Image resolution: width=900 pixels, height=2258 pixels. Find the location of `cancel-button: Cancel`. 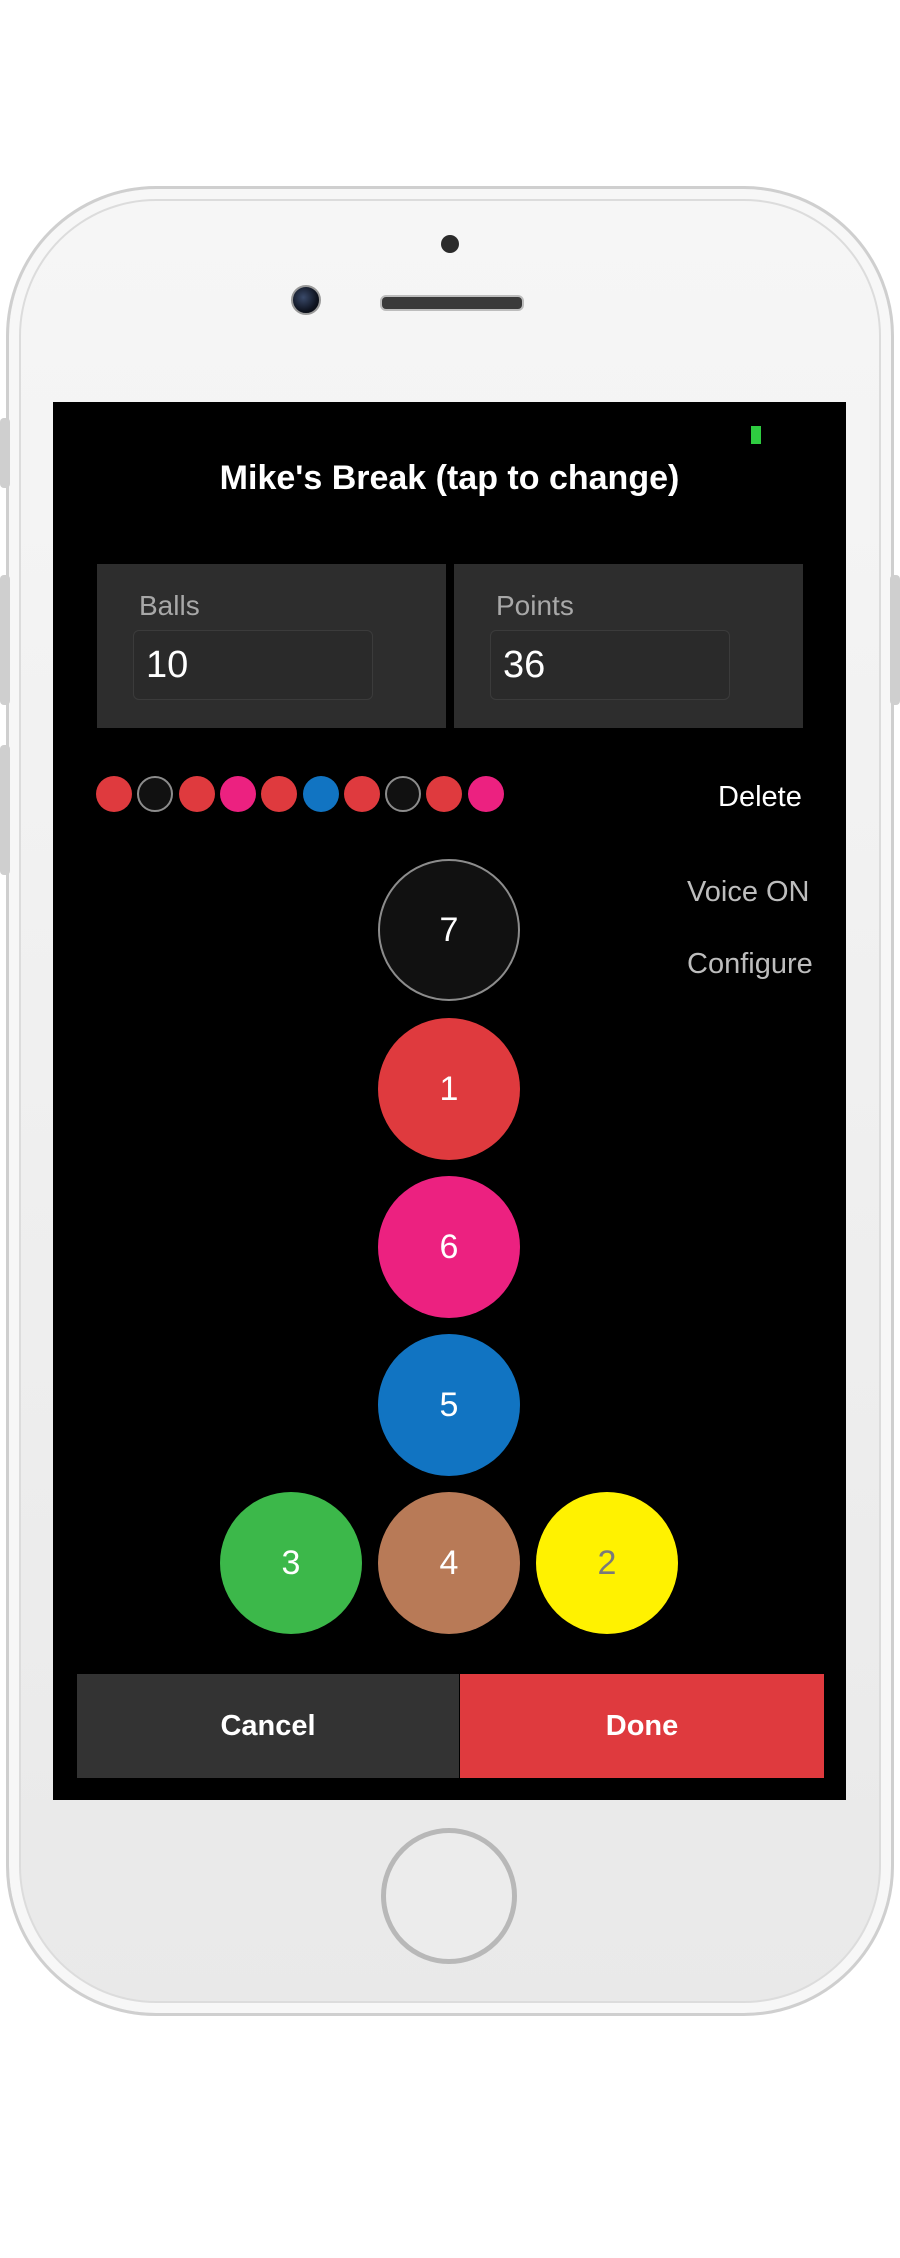

cancel-button: Cancel is located at coordinates (268, 1726).